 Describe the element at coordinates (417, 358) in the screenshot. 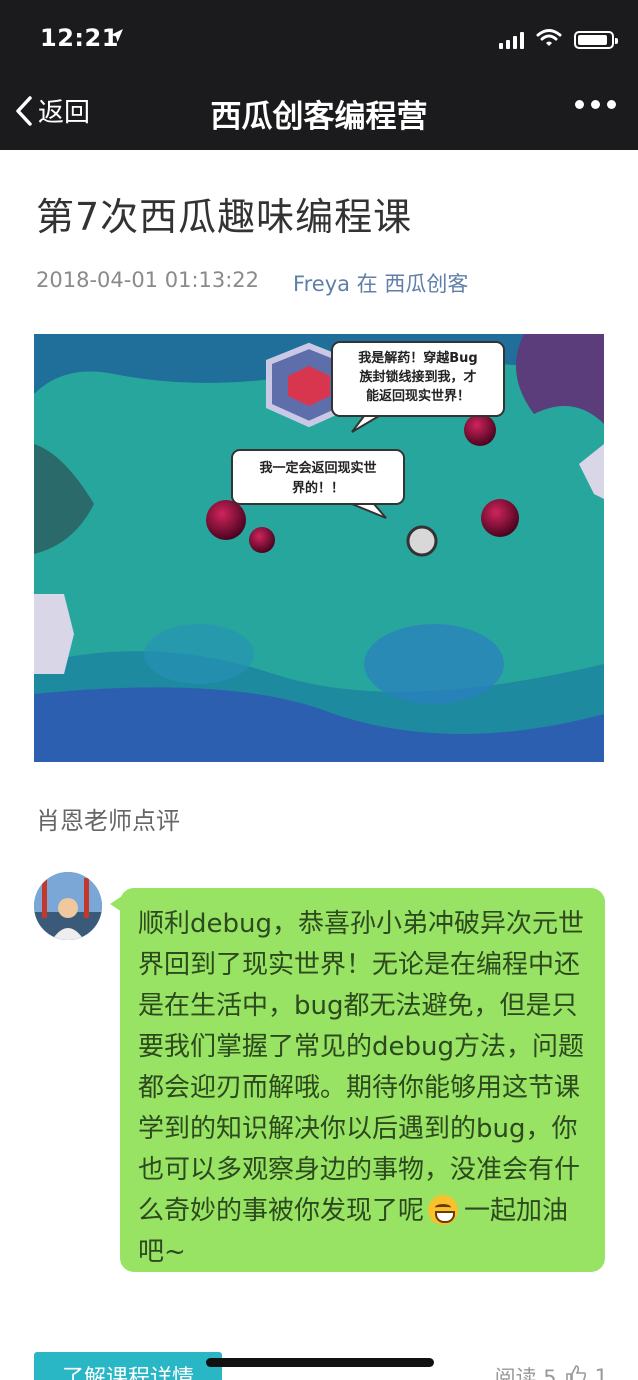

I see `speech-bubble-1-line-1: 我是解药！穿越Bug` at that location.